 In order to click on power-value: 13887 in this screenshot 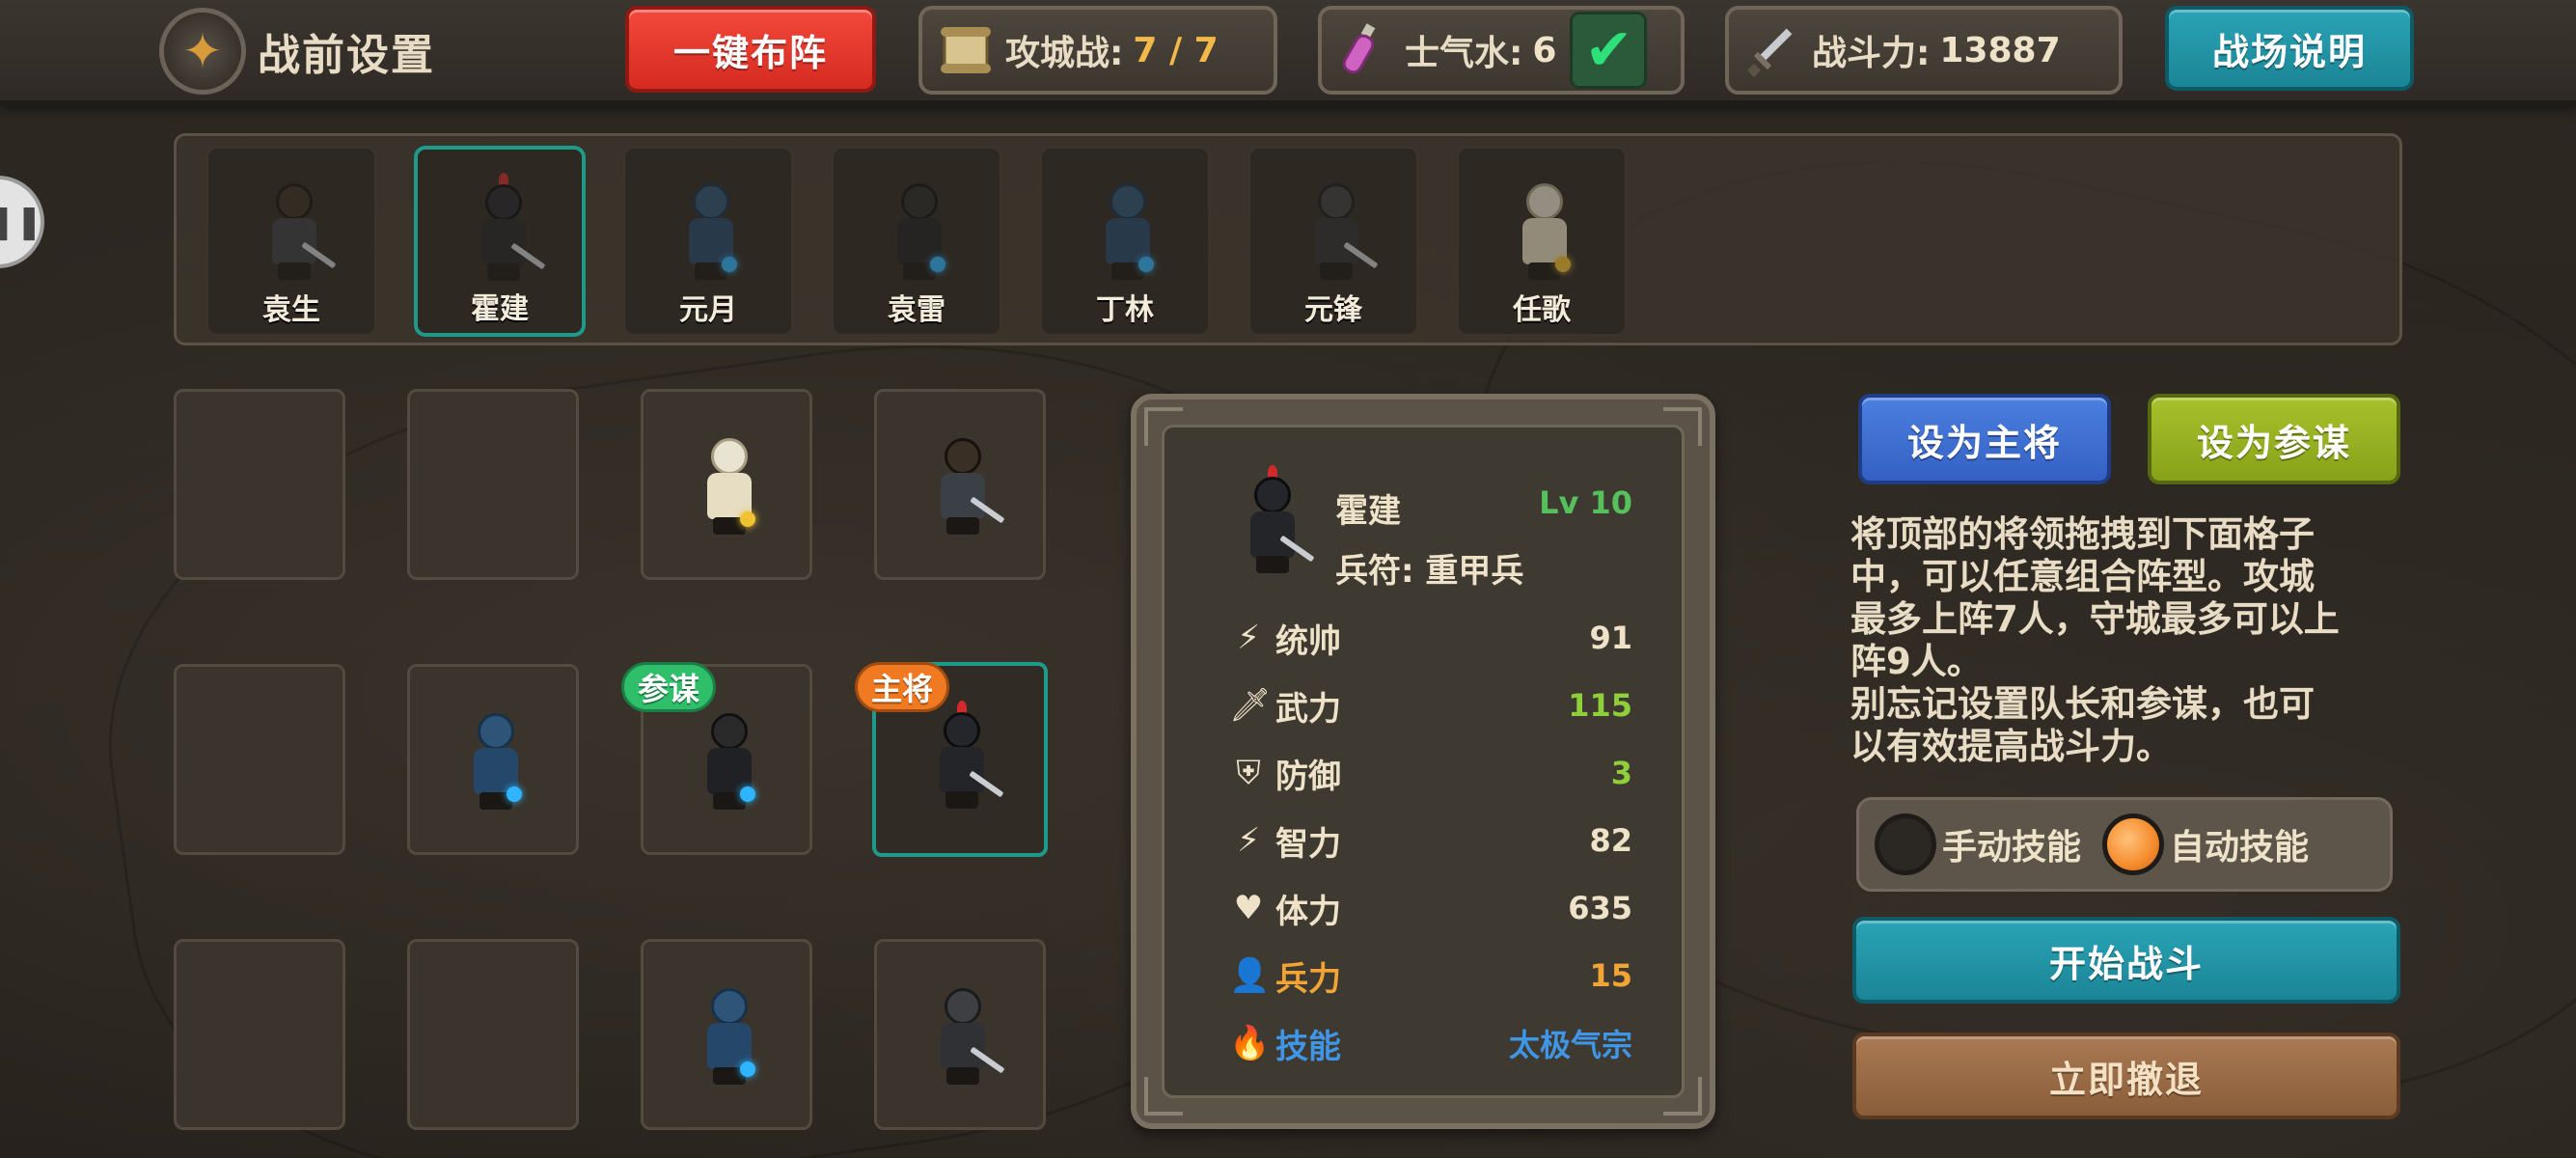, I will do `click(2000, 50)`.